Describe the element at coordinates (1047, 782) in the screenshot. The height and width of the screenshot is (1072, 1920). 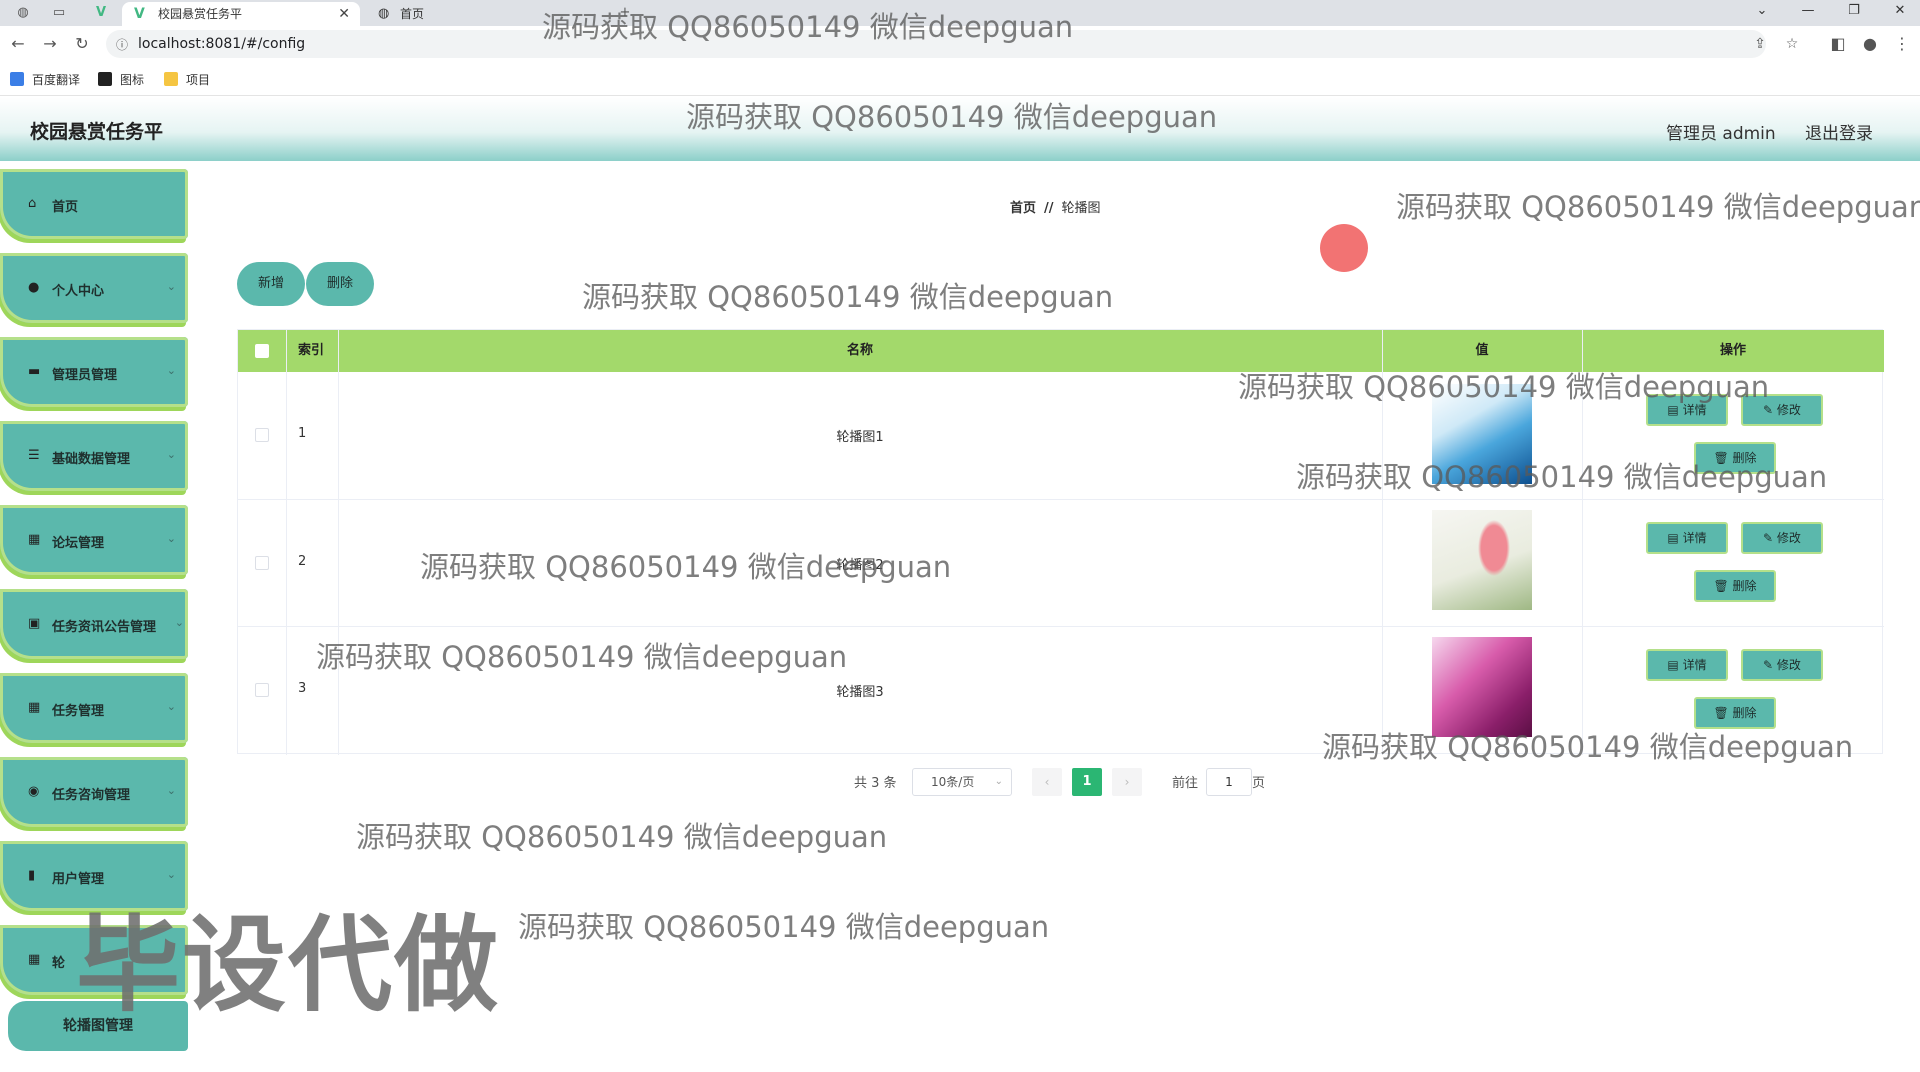
I see `prev-page-button: ‹` at that location.